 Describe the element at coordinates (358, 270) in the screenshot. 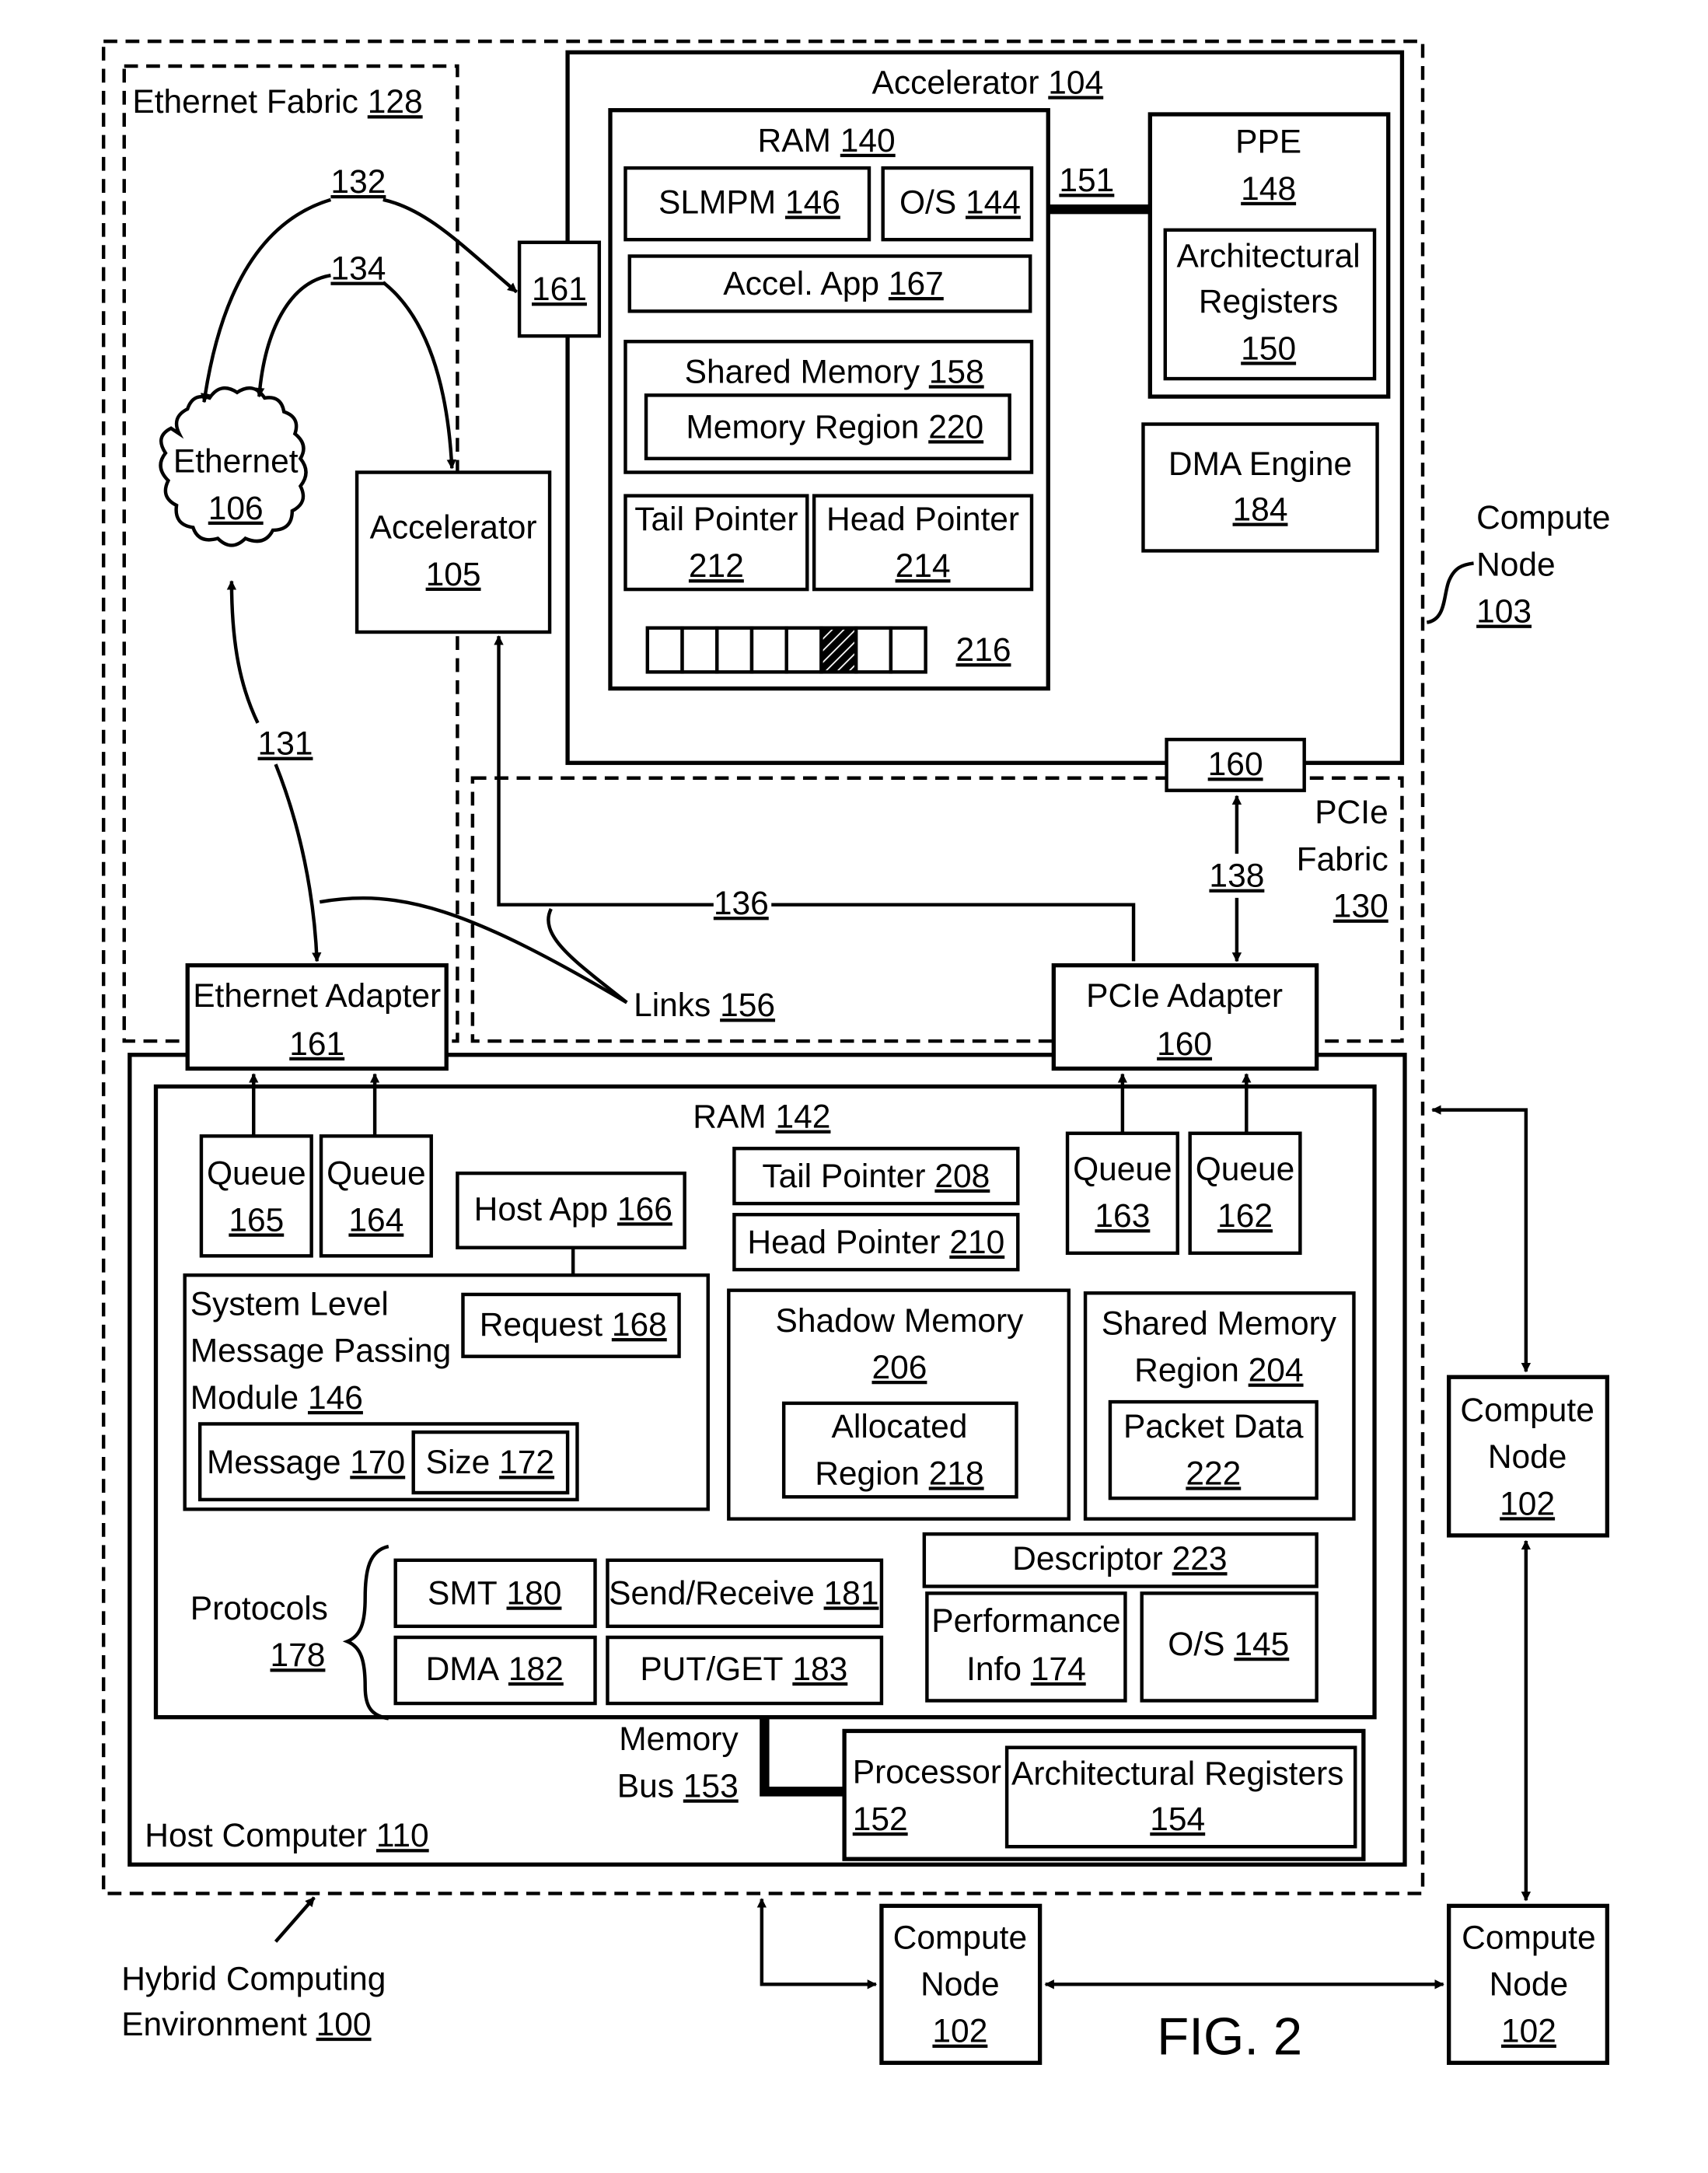

I see `link-134-label: 134` at that location.